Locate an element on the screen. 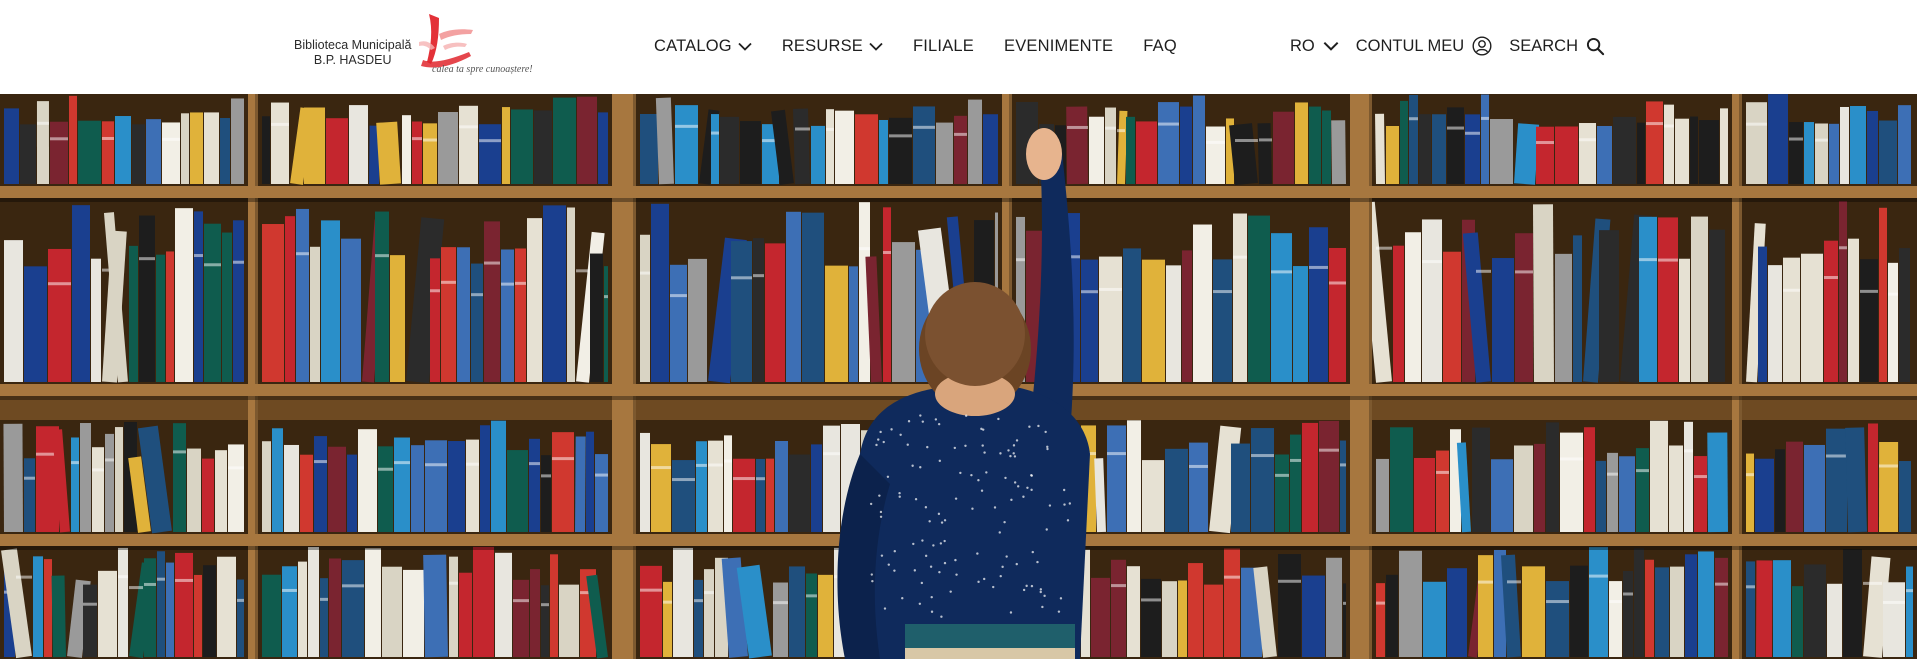 The height and width of the screenshot is (659, 1917). nav-item-label: CATALOG is located at coordinates (693, 45).